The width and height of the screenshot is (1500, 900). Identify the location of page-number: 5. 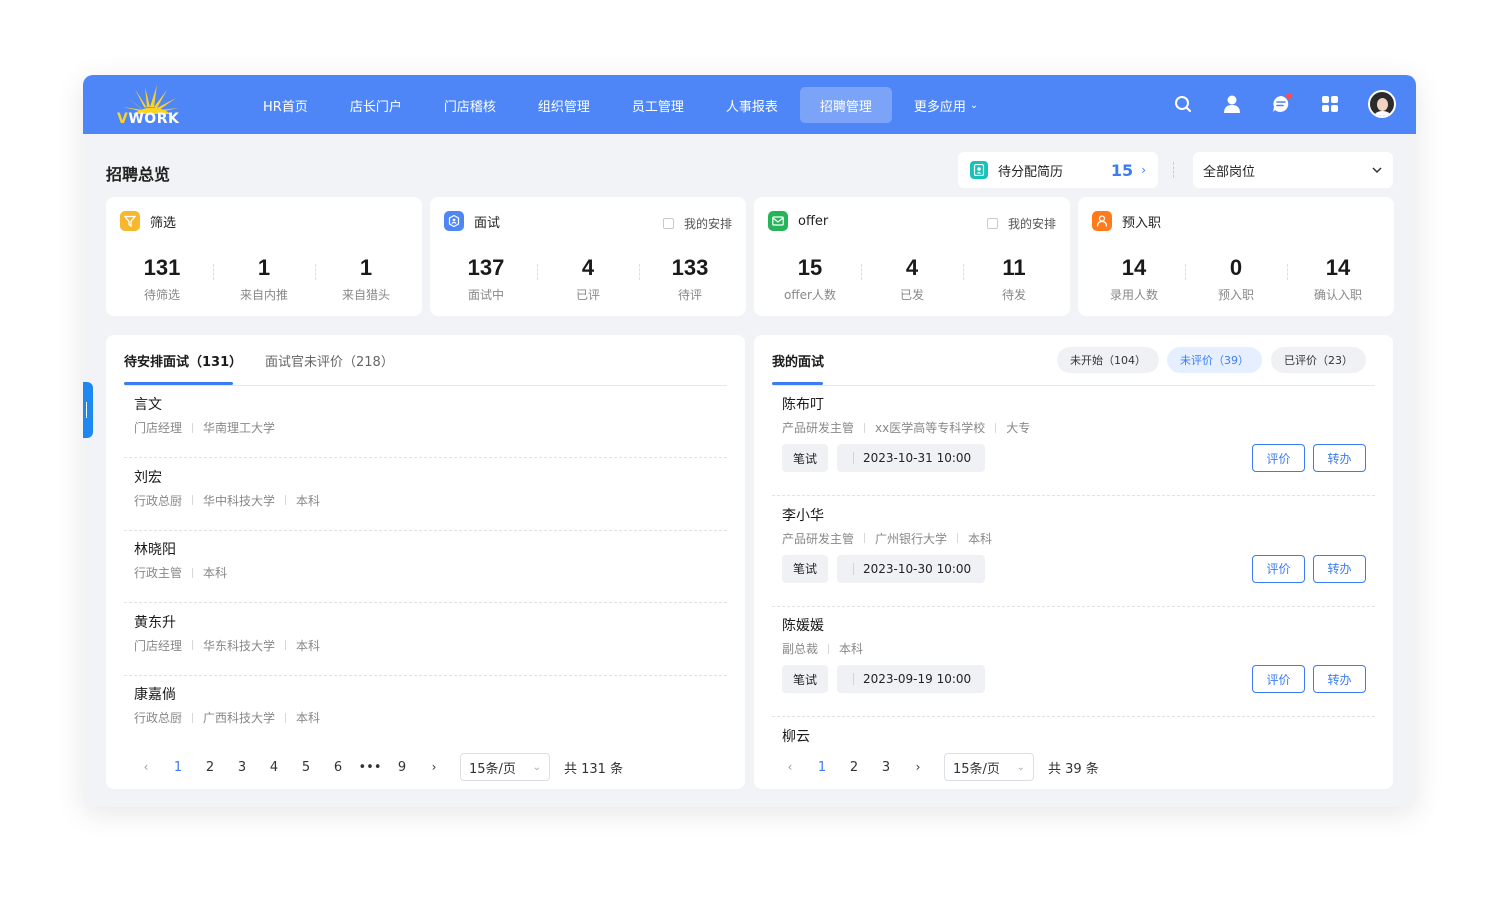
(306, 767).